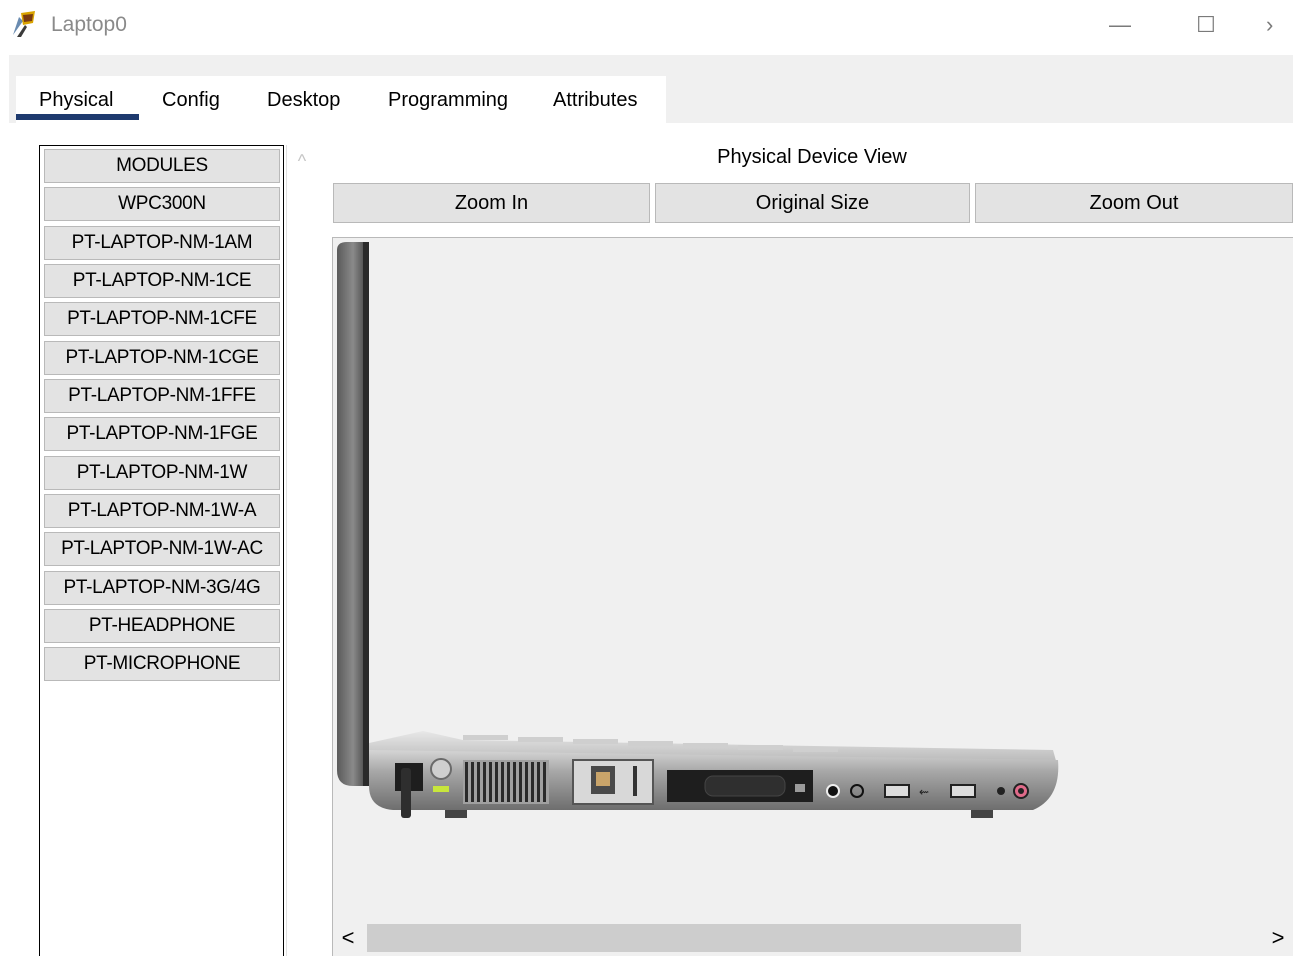  Describe the element at coordinates (162, 588) in the screenshot. I see `module-pt-laptop-nm-3g4g: PT-LAPTOP-NM-3G/4G` at that location.